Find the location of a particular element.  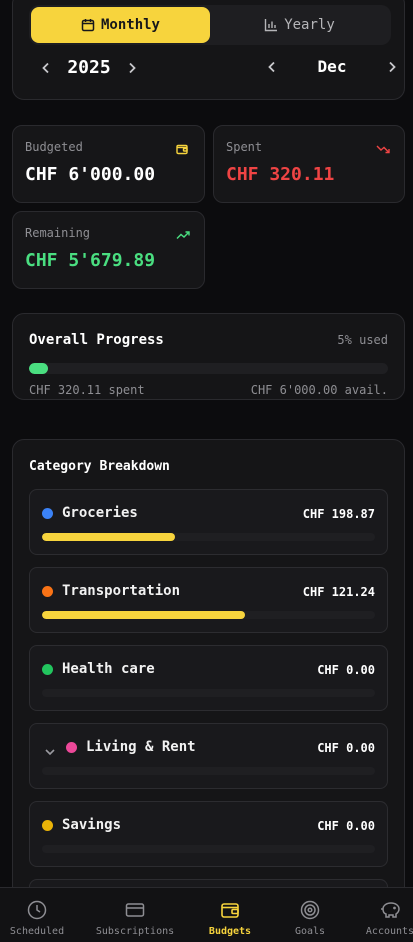

trending-down-icon is located at coordinates (383, 147).